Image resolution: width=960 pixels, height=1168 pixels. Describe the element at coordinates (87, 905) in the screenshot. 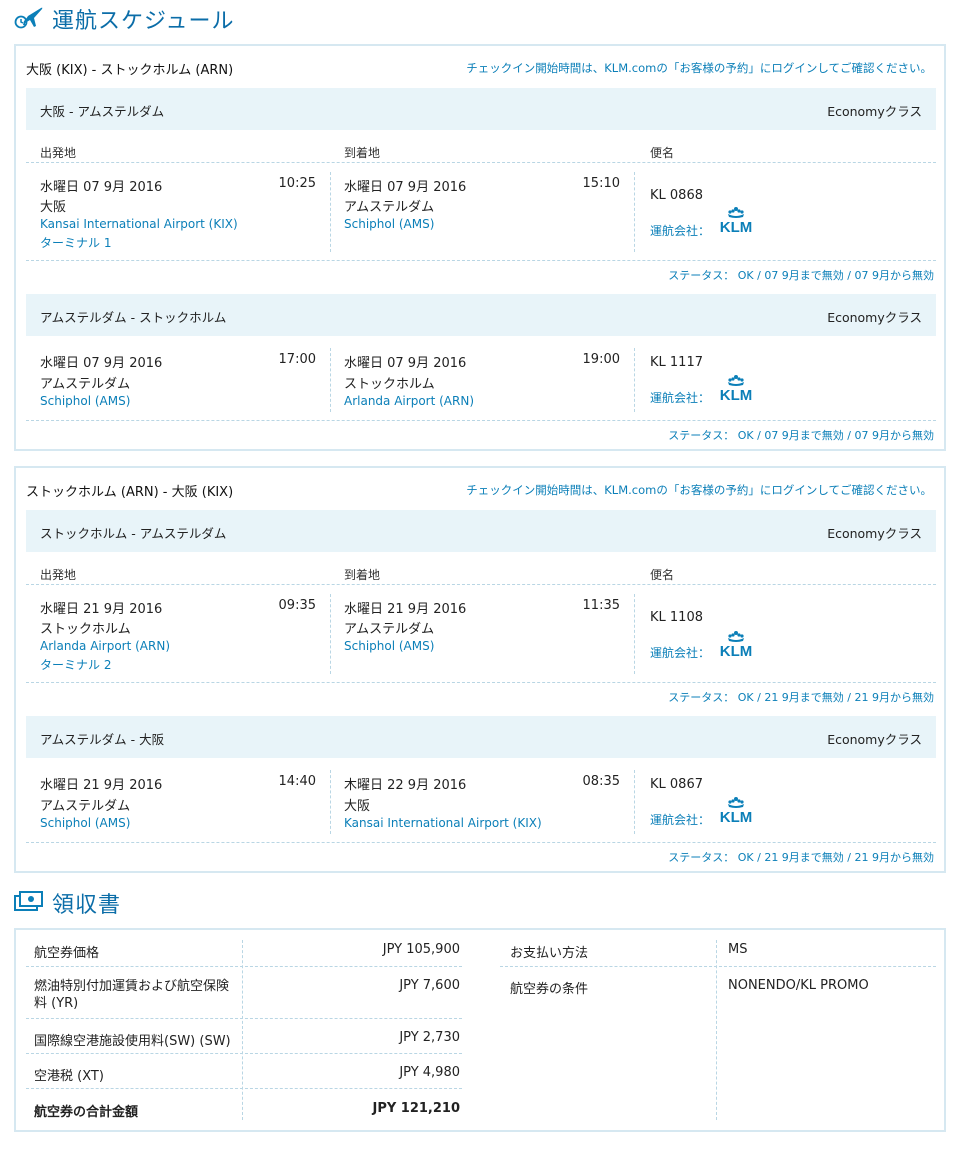

I see `receipt-title: 領収書` at that location.